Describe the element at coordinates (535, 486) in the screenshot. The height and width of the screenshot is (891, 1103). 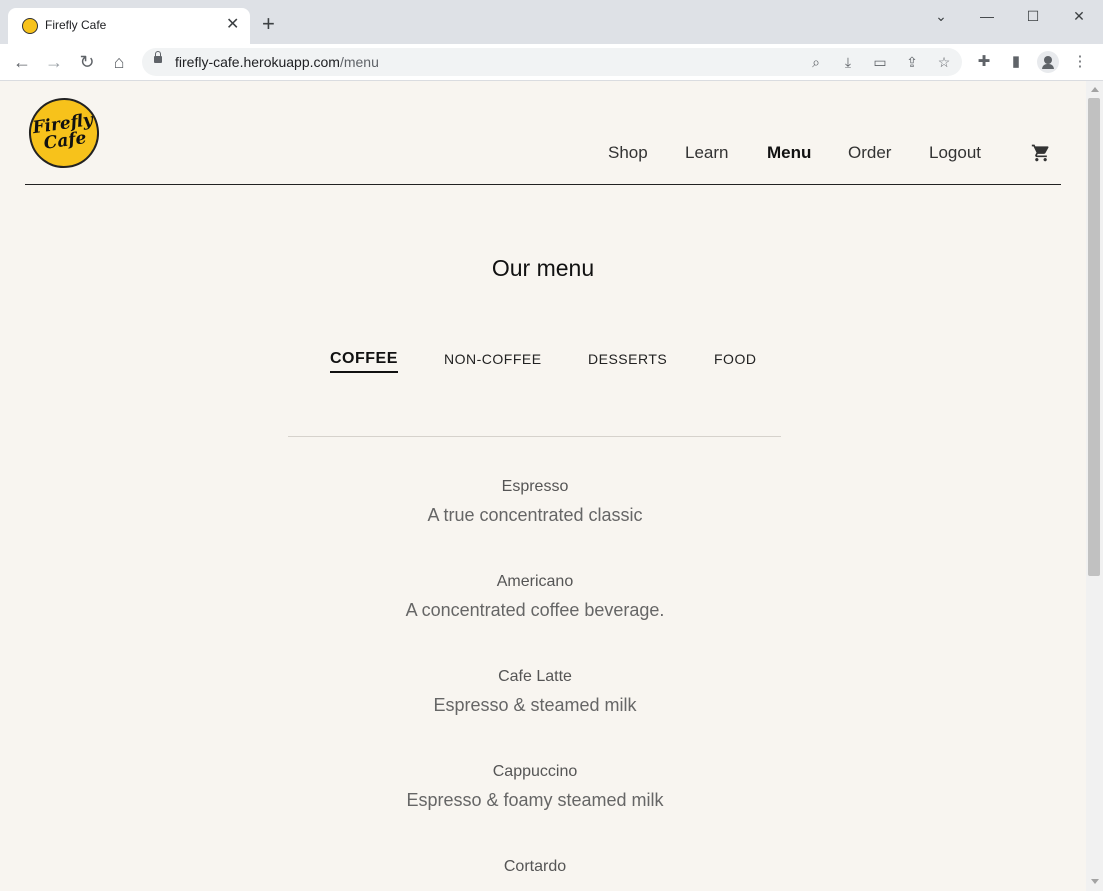
I see `item-name: Espresso` at that location.